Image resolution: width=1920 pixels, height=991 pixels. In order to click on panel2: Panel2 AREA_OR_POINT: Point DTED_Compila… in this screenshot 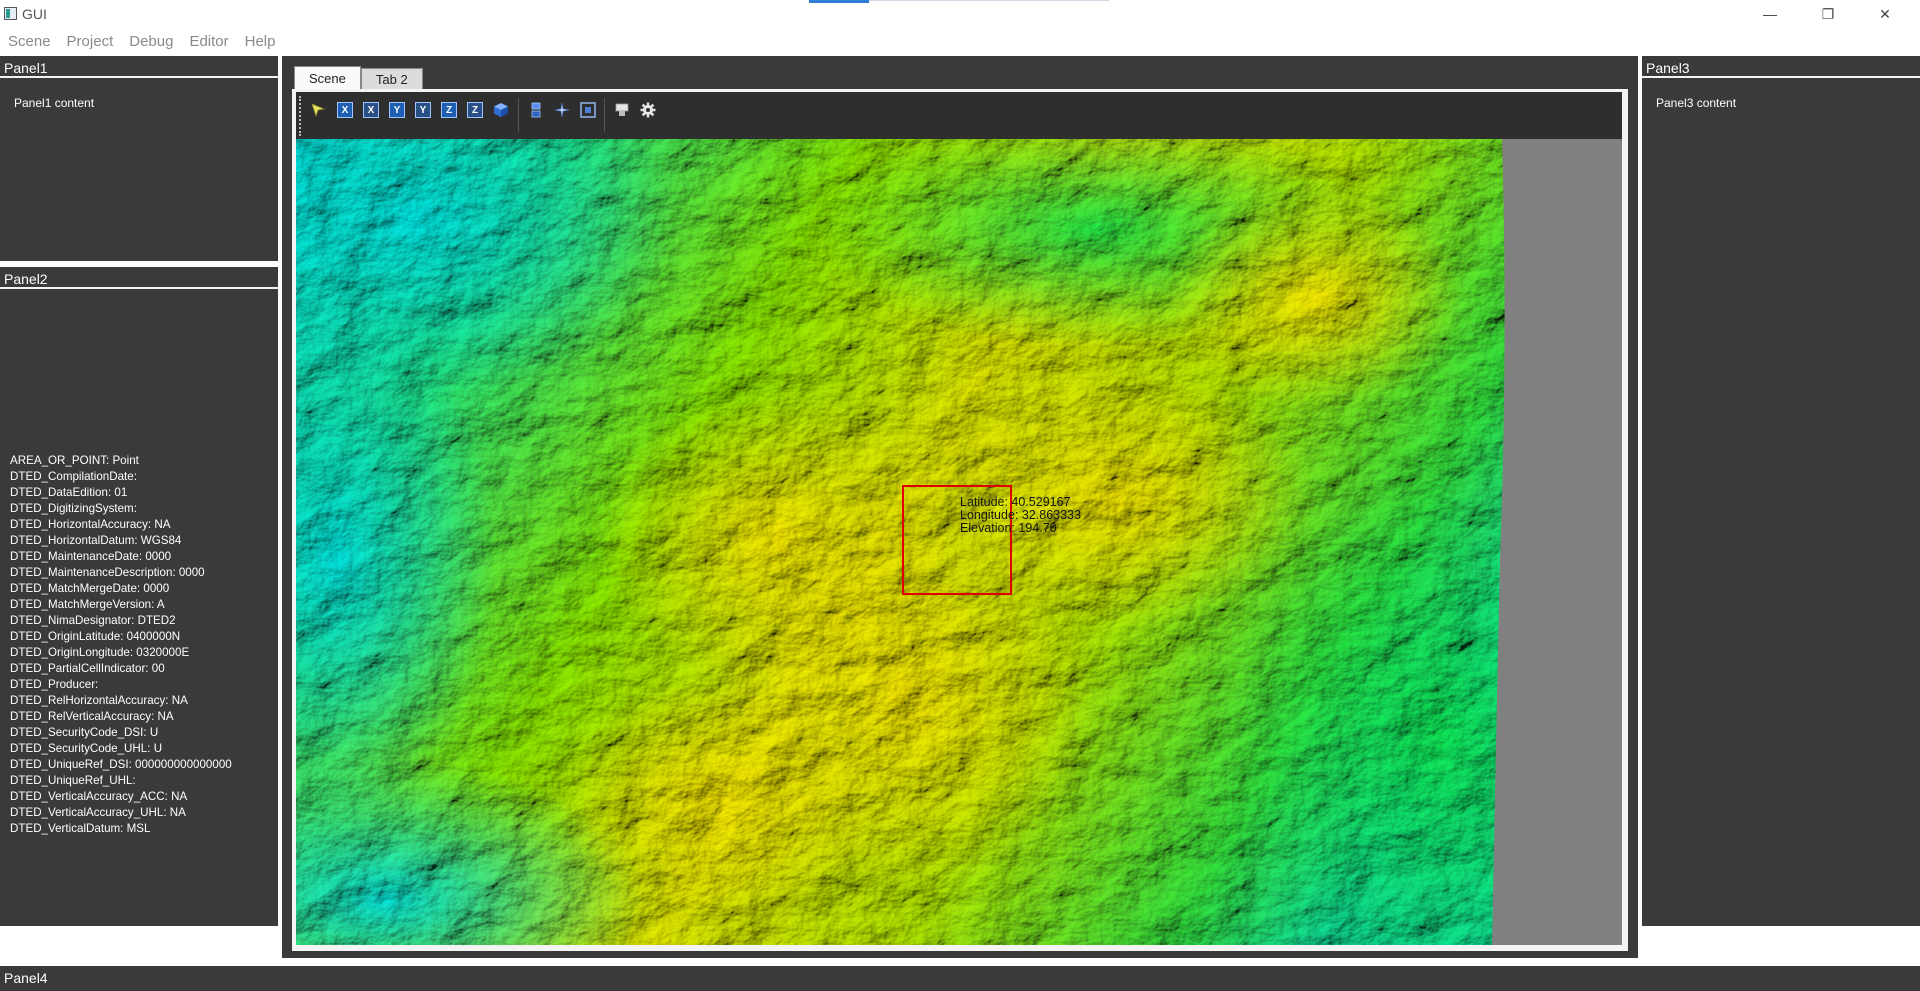, I will do `click(139, 596)`.